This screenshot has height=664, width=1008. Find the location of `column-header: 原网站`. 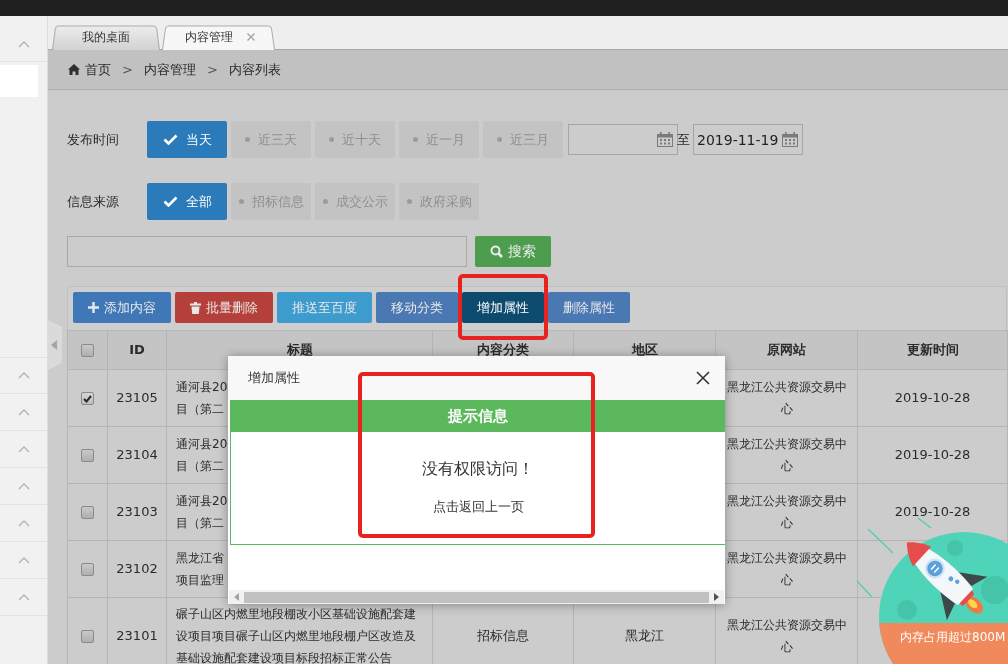

column-header: 原网站 is located at coordinates (786, 350).